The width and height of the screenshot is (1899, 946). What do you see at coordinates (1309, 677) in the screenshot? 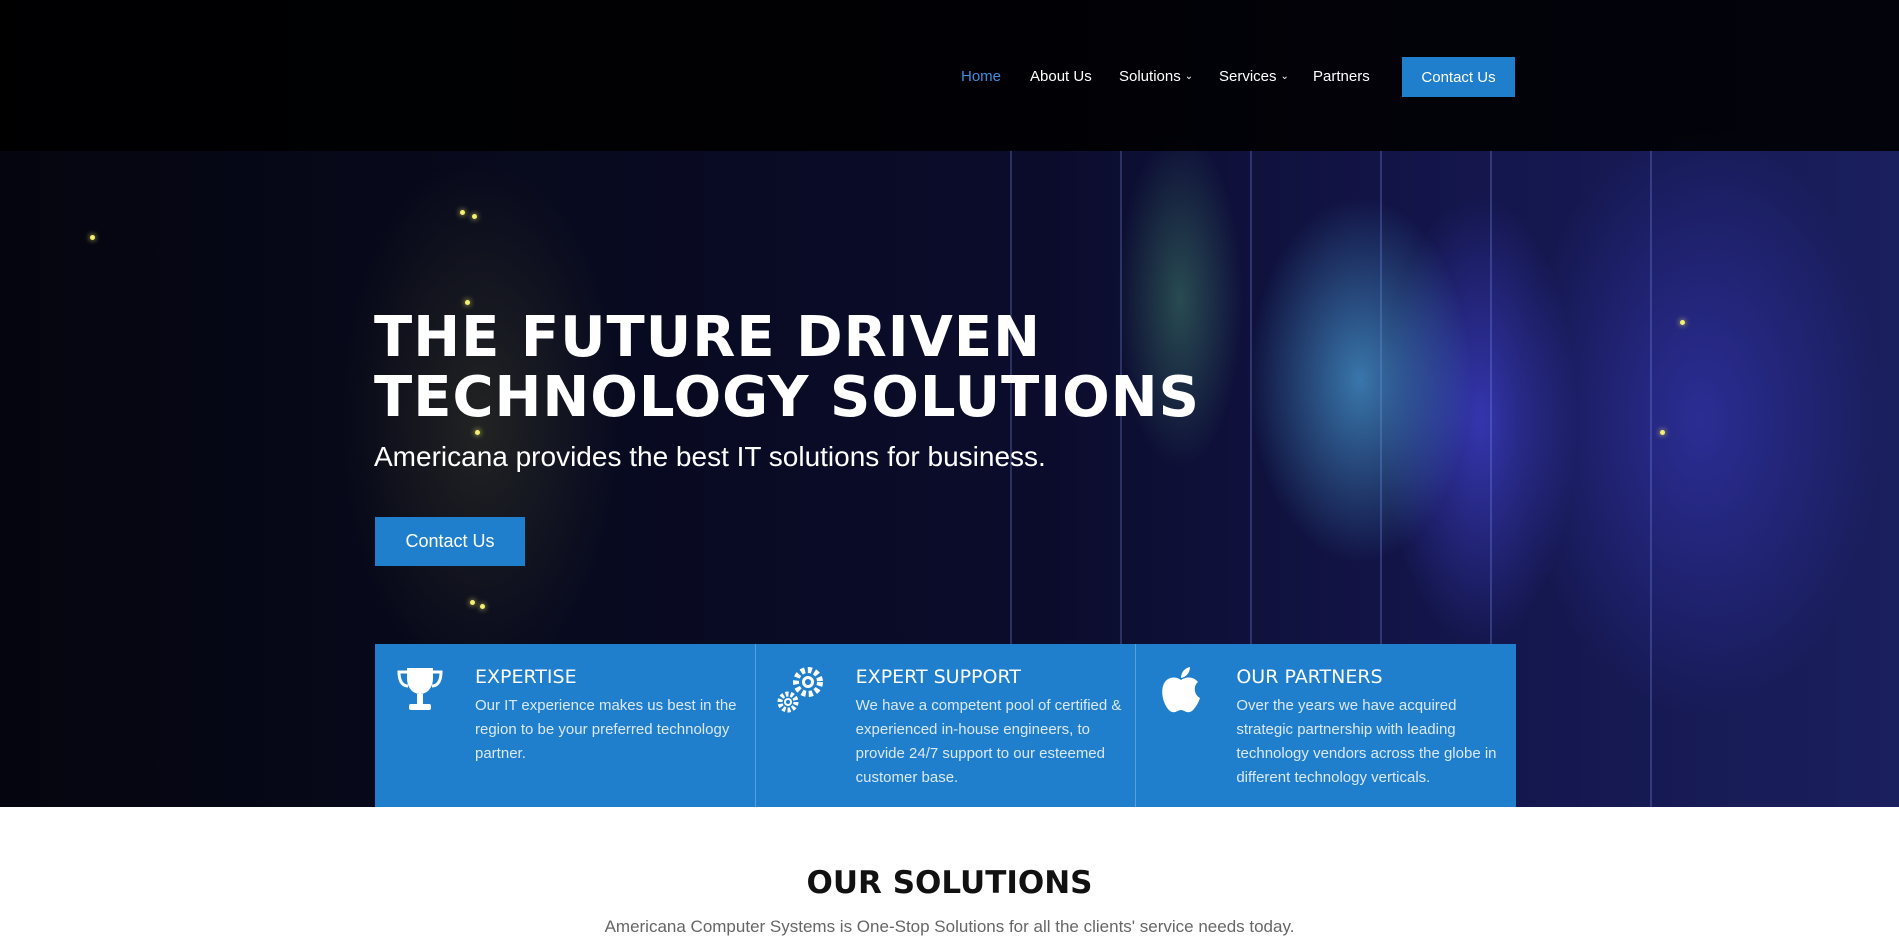
I see `feature-title: OUR PARTNERS` at bounding box center [1309, 677].